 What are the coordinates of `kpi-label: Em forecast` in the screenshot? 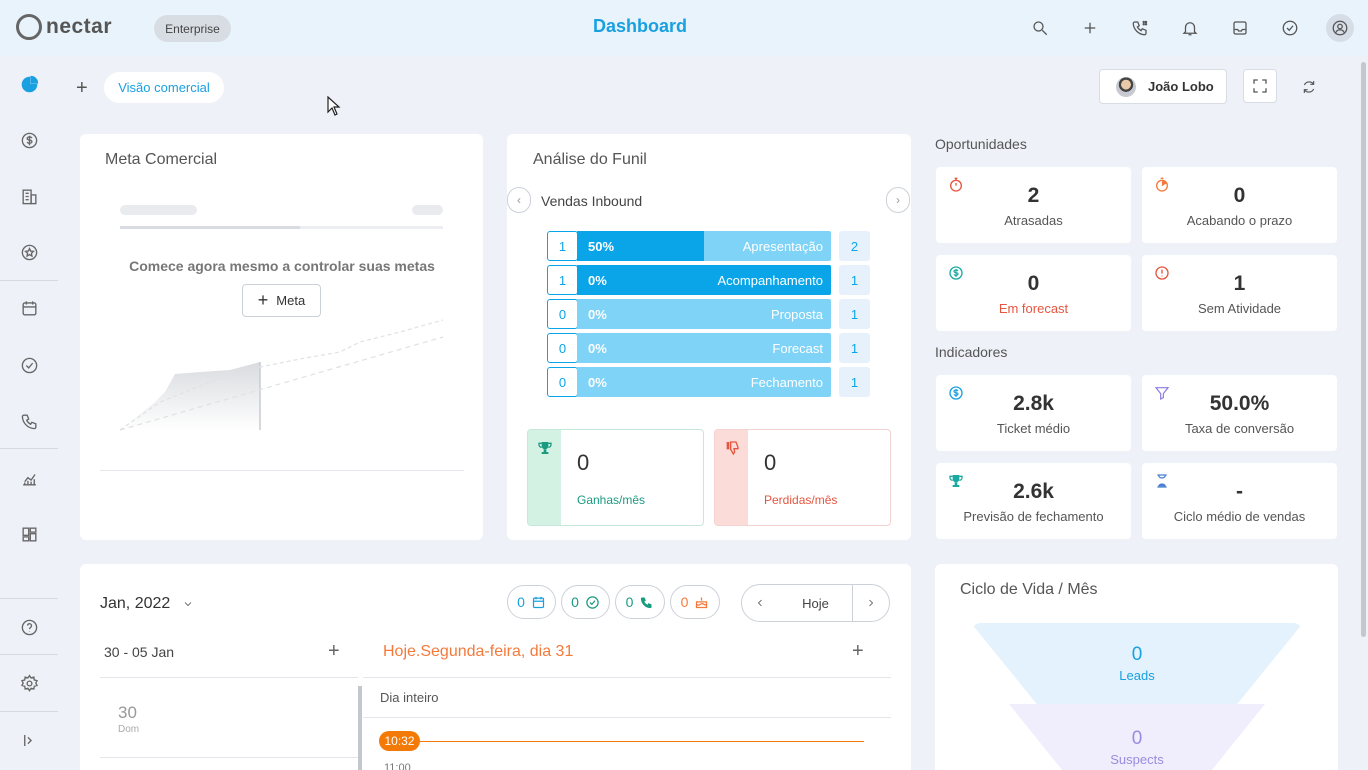 It's located at (1033, 308).